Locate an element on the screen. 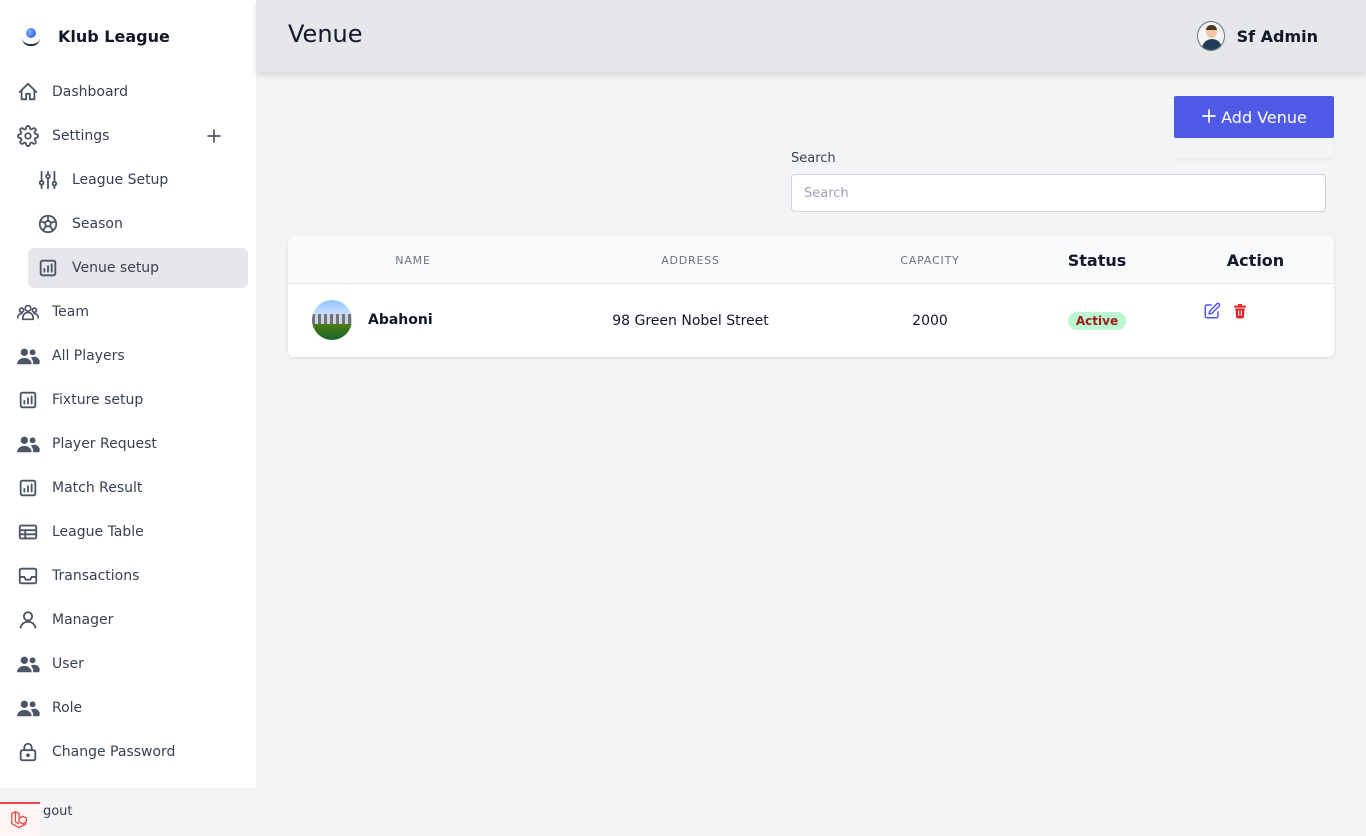  sidebar-item-settings: Settings is located at coordinates (132, 136).